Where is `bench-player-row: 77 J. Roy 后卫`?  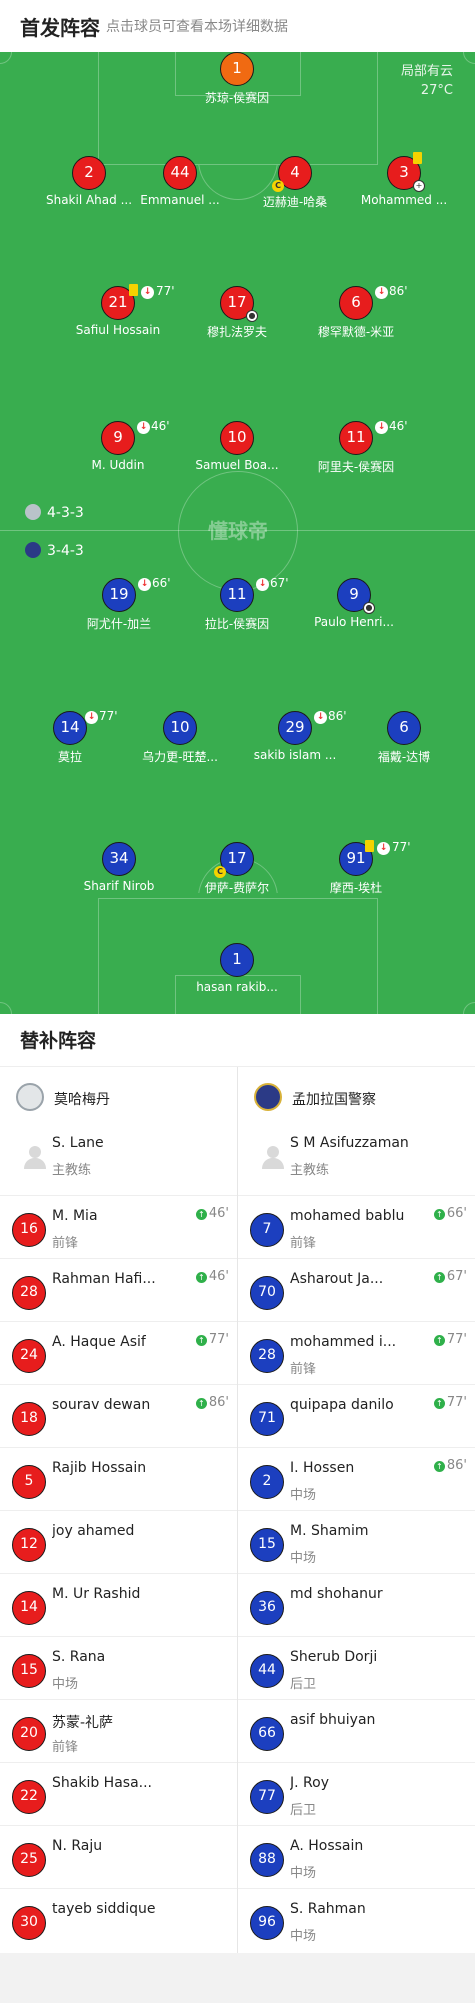
bench-player-row: 77 J. Roy 后卫 is located at coordinates (356, 1793).